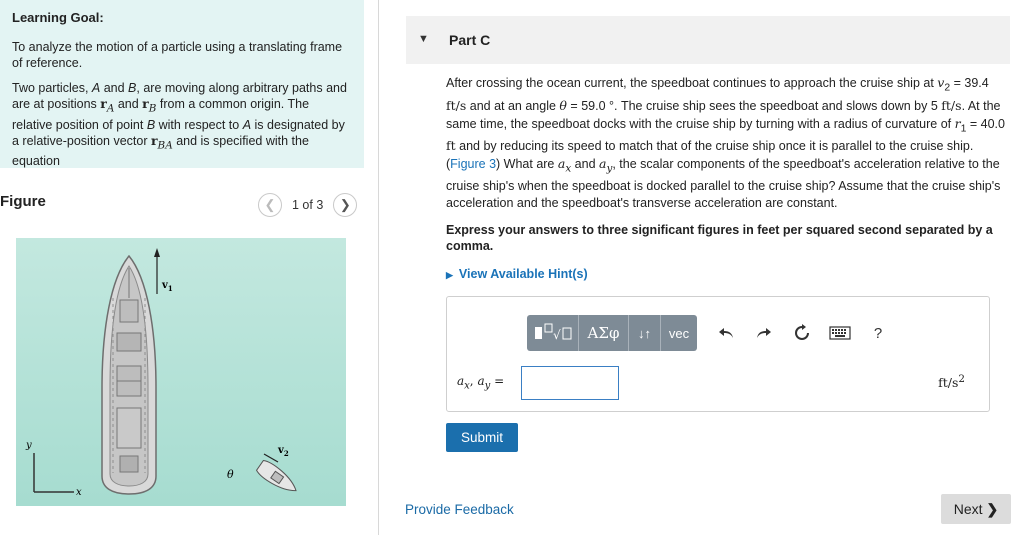 This screenshot has height=535, width=1024. I want to click on q-text: and at an angle, so click(513, 105).